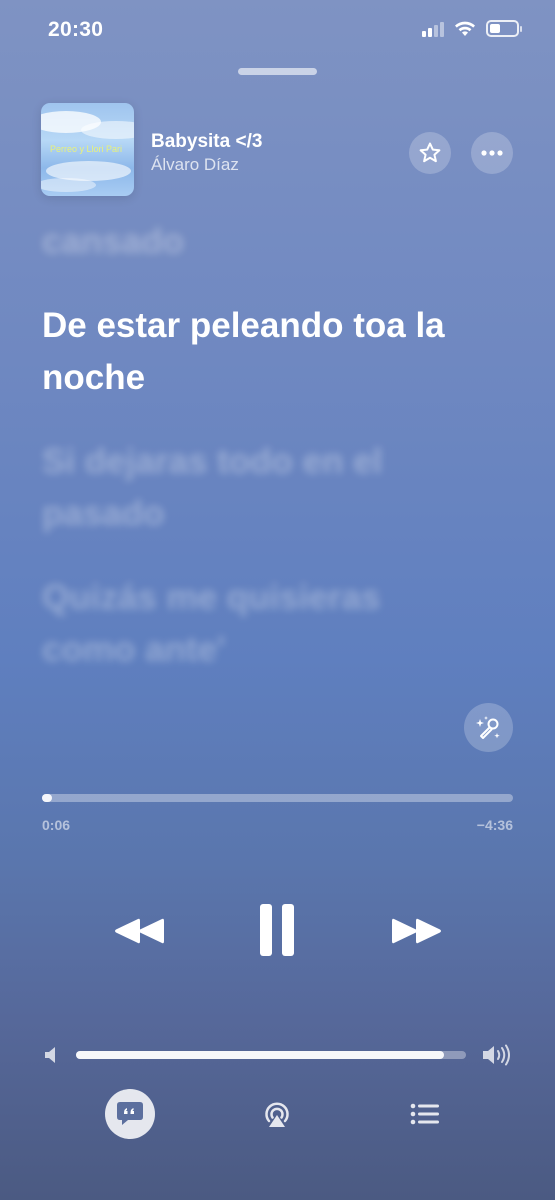  I want to click on pause-icon, so click(277, 930).